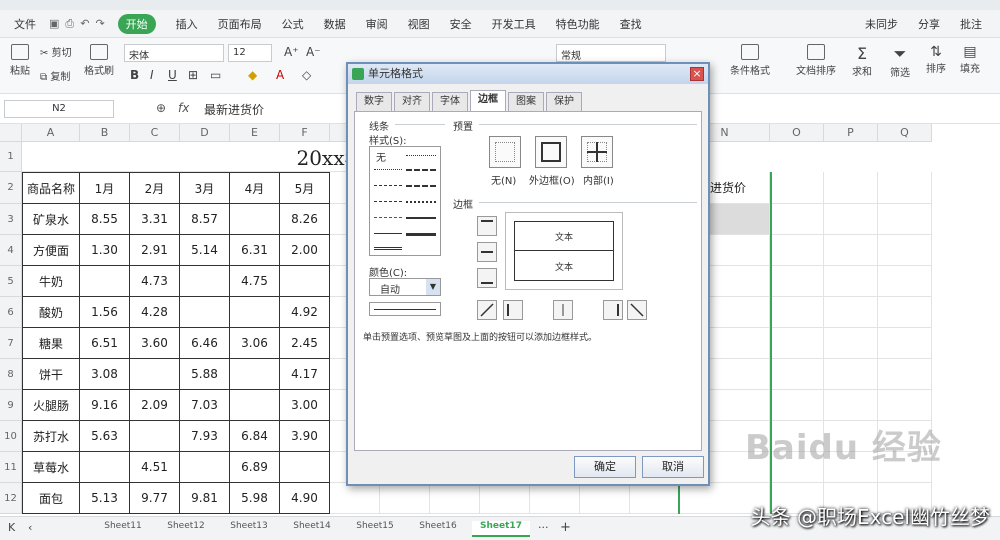 The image size is (1000, 540). What do you see at coordinates (99, 23) in the screenshot?
I see `redo-icon: ↷` at bounding box center [99, 23].